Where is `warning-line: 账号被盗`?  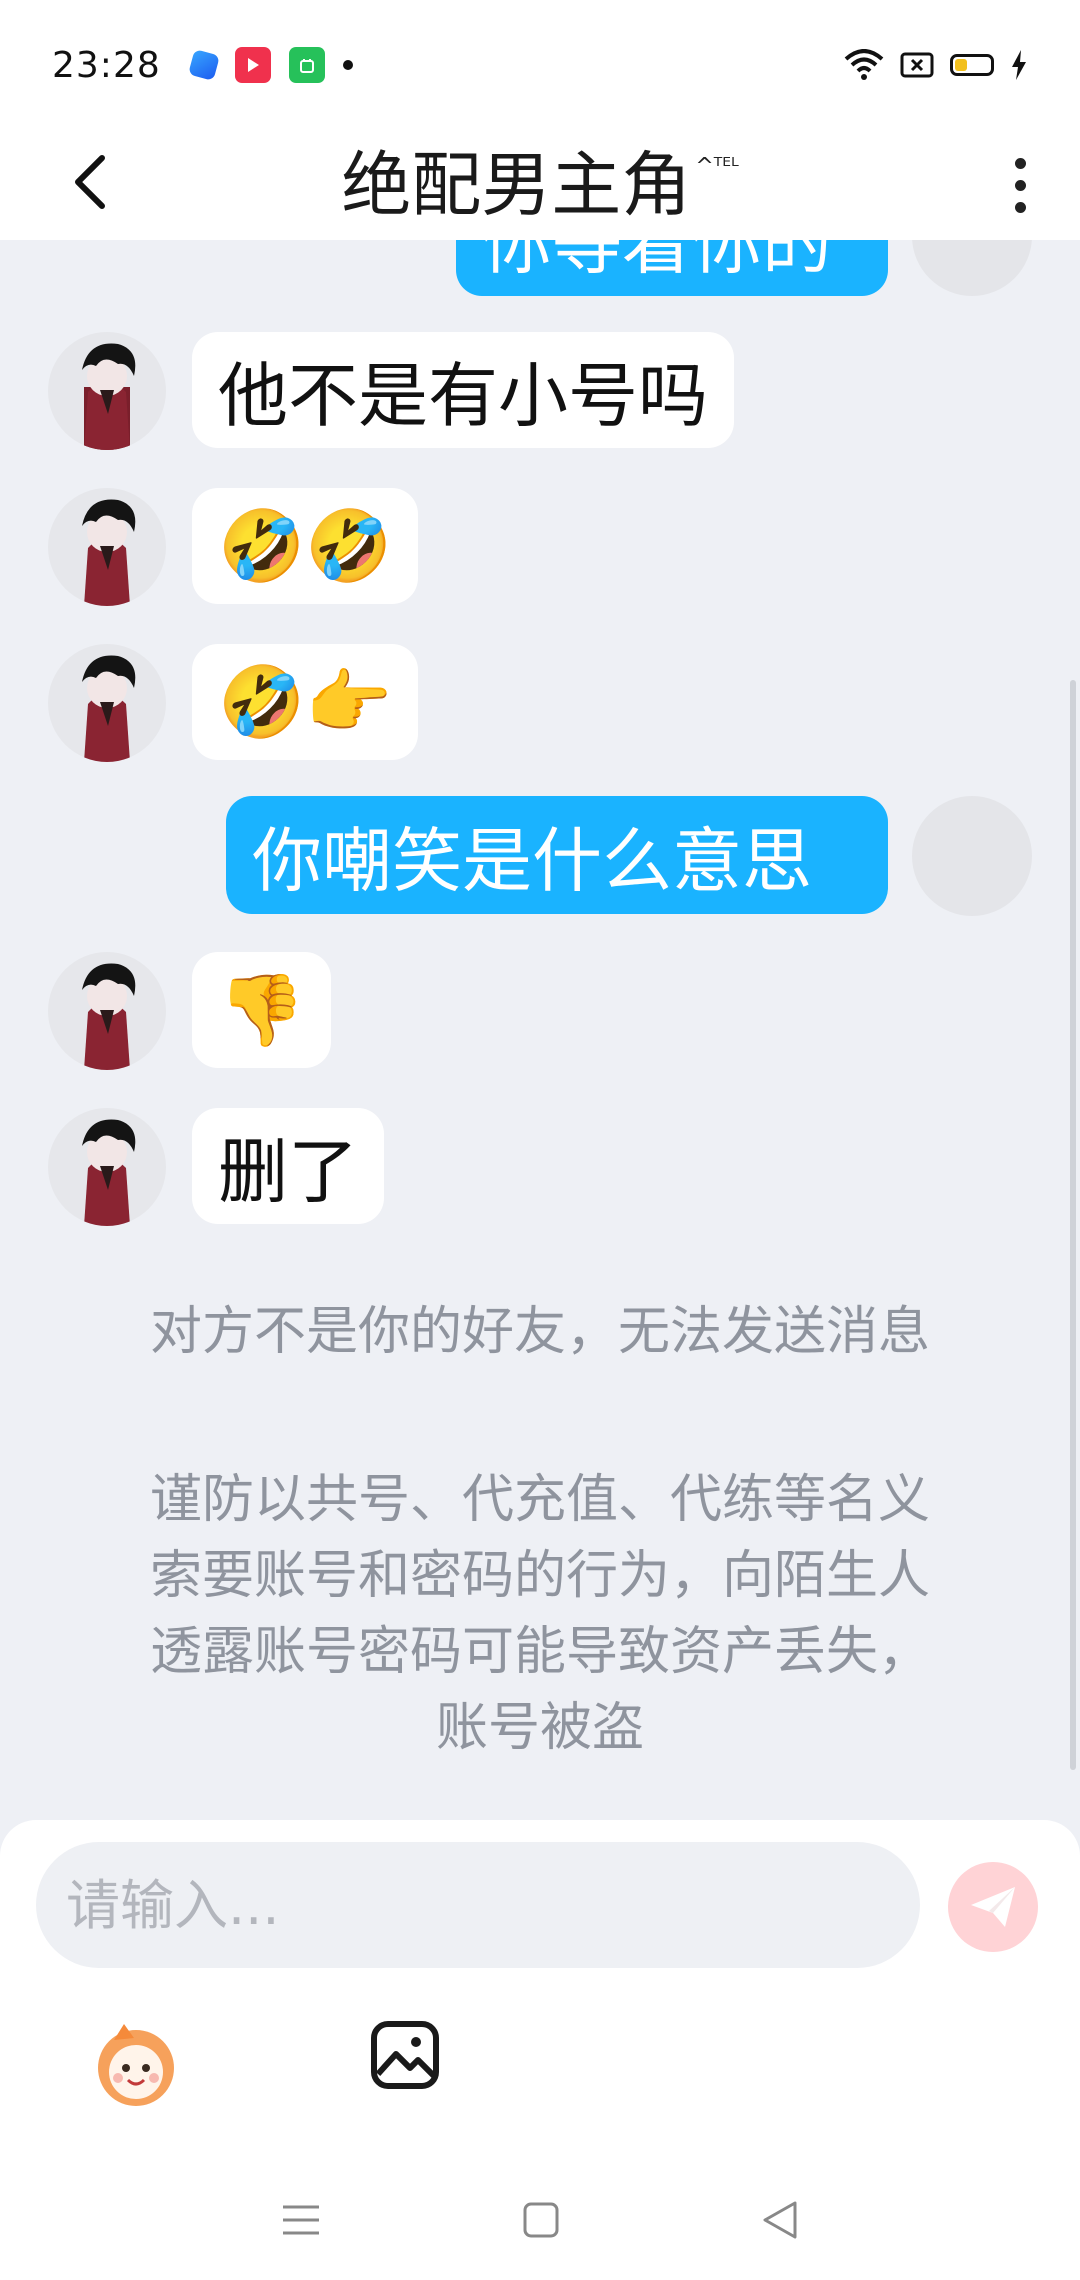
warning-line: 账号被盗 is located at coordinates (539, 1728).